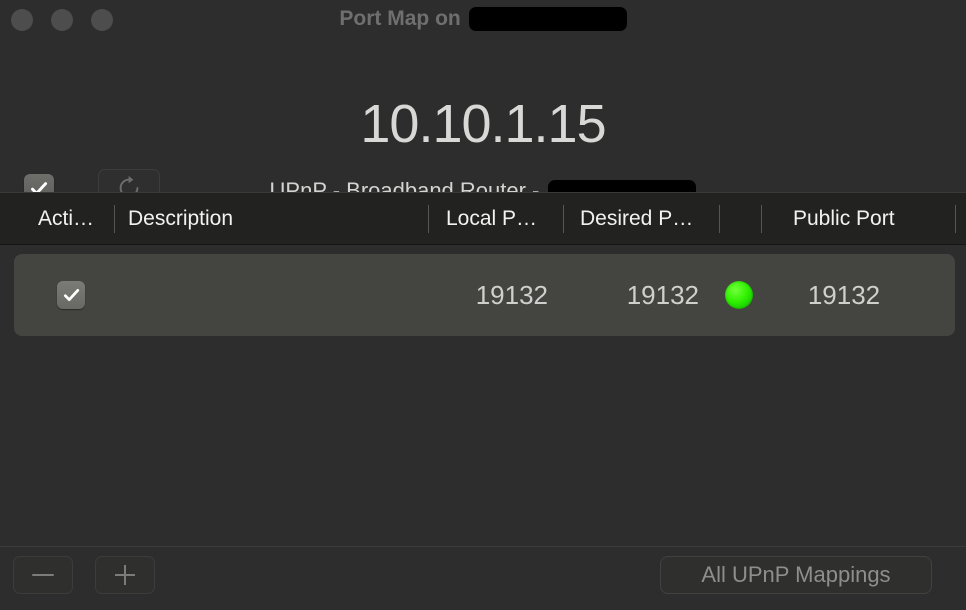 This screenshot has height=610, width=966. What do you see at coordinates (796, 575) in the screenshot?
I see `all-upnp-mappings-button: All UPnP Mappings` at bounding box center [796, 575].